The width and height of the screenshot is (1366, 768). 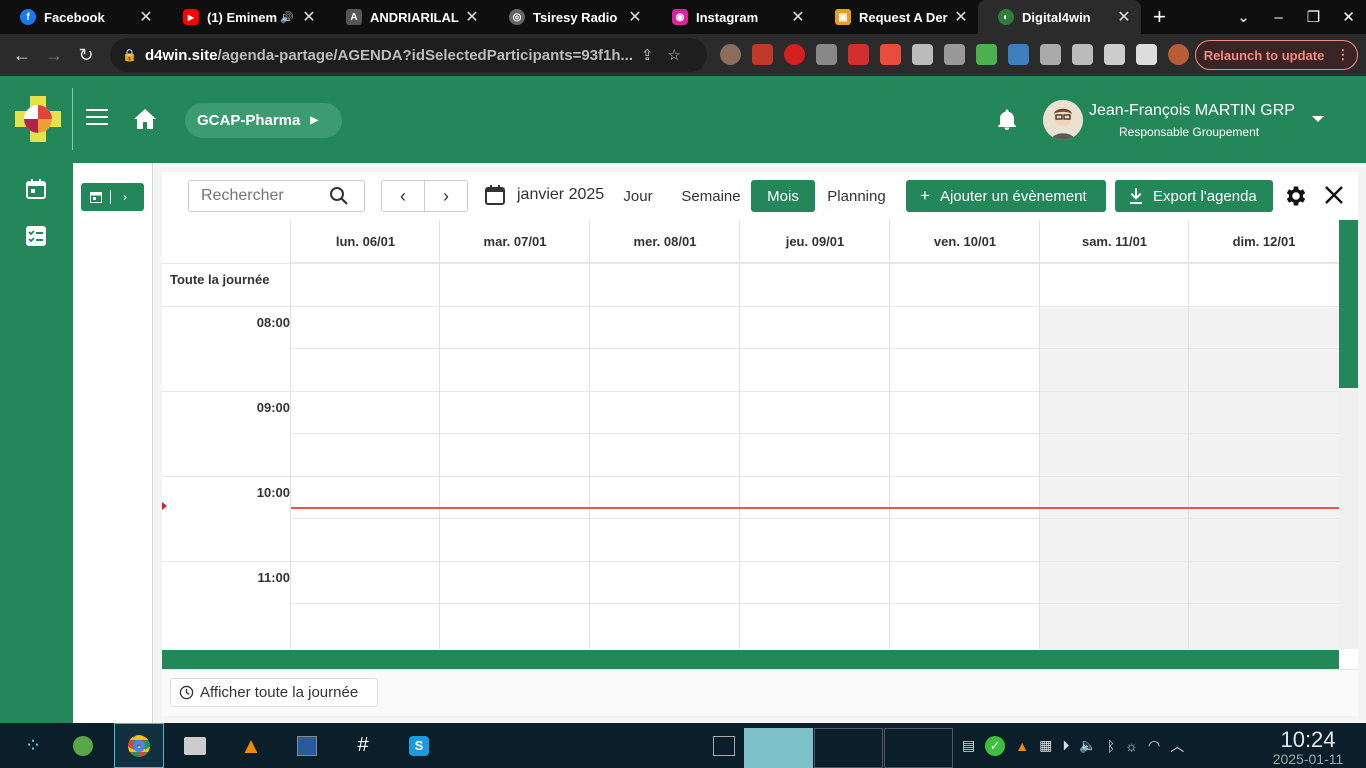 What do you see at coordinates (83, 745) in the screenshot?
I see `download-manager-icon` at bounding box center [83, 745].